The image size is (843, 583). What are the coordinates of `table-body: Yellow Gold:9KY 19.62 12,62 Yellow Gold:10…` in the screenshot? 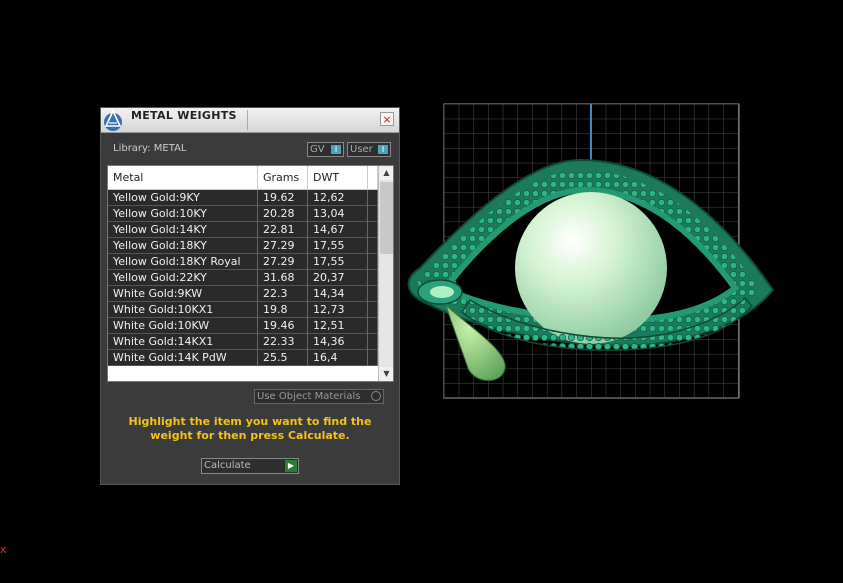 It's located at (243, 278).